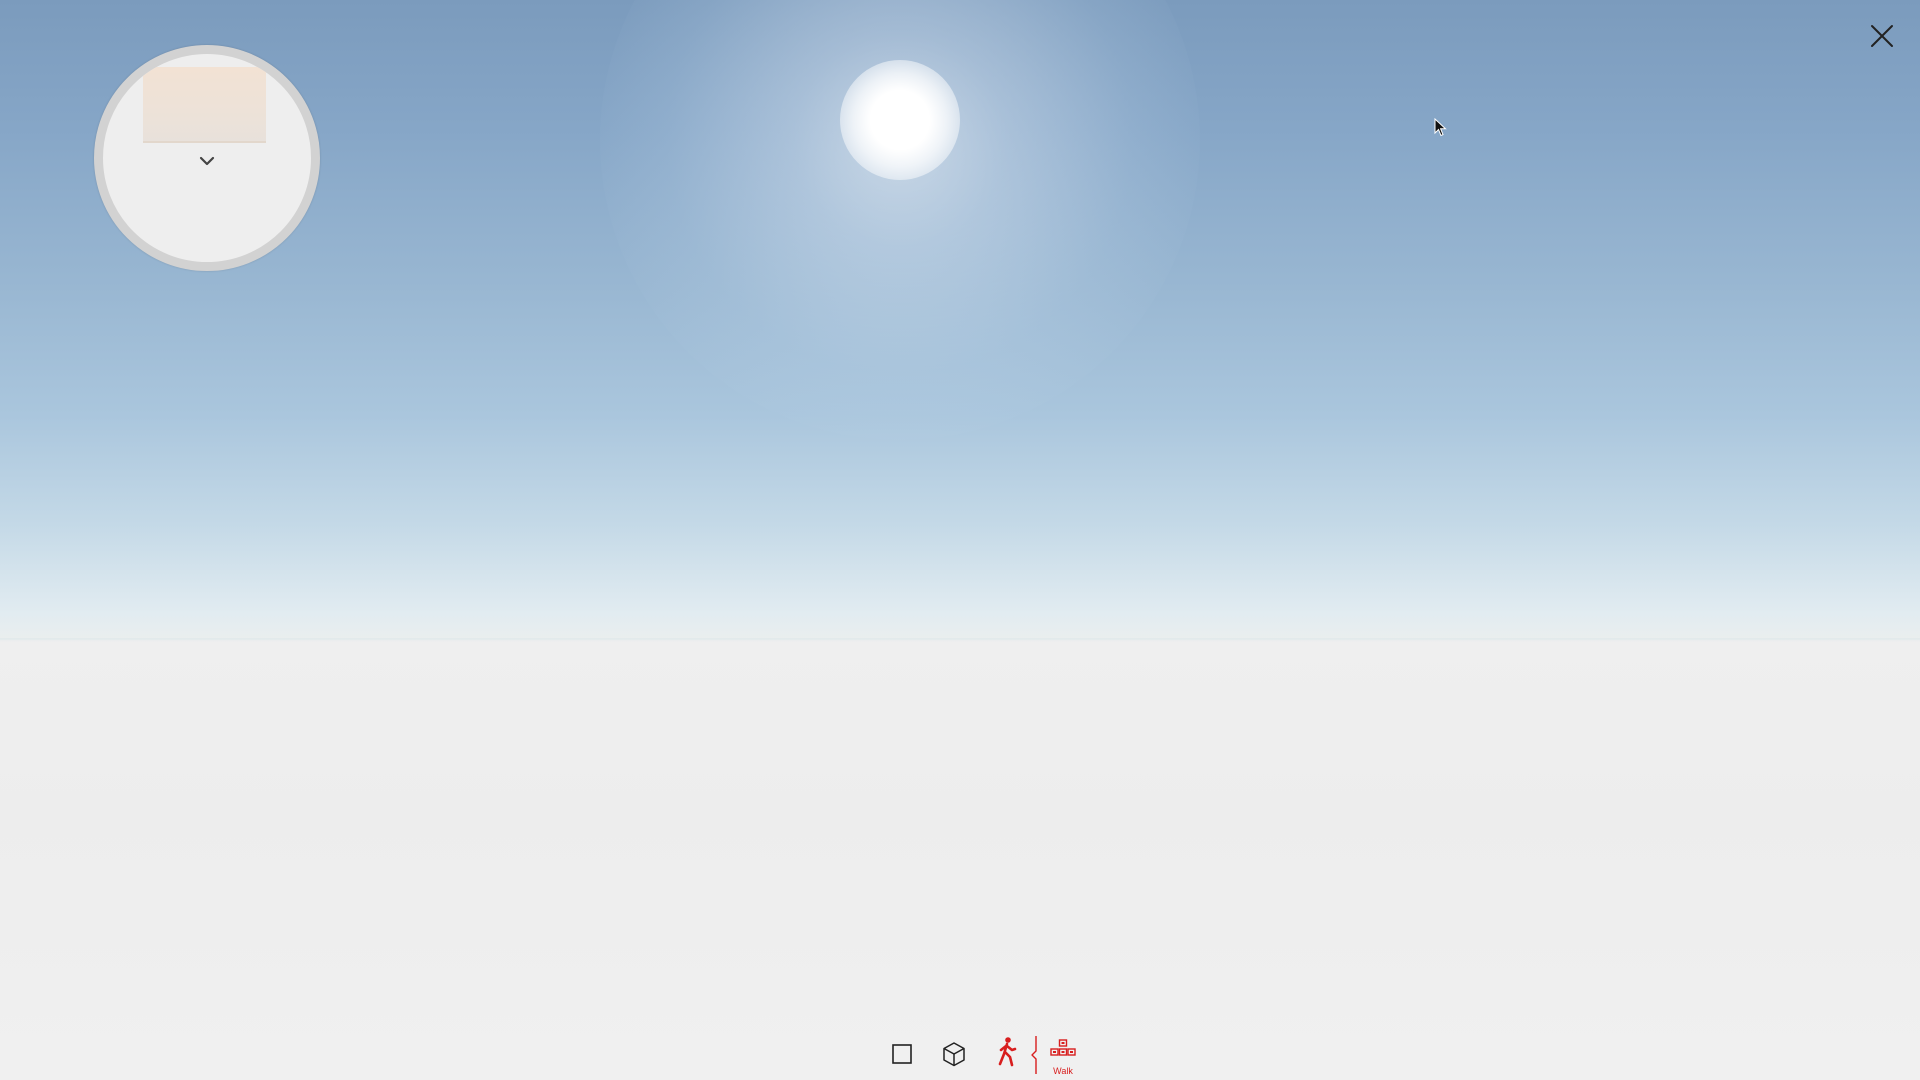 Image resolution: width=1920 pixels, height=1080 pixels. Describe the element at coordinates (1036, 1055) in the screenshot. I see `toolbar-divider` at that location.